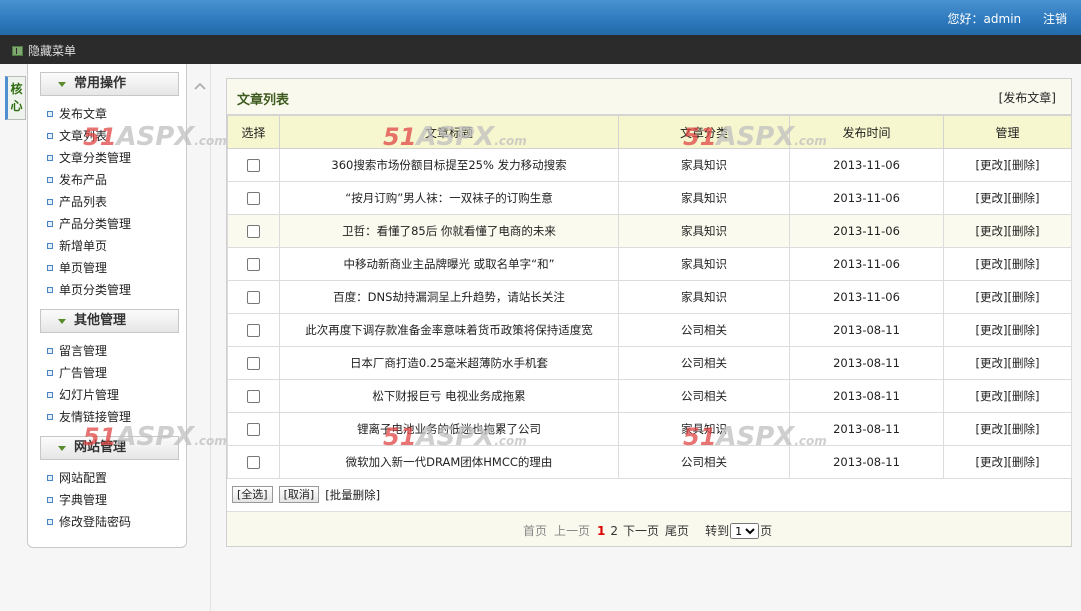  Describe the element at coordinates (109, 84) in the screenshot. I see `group-common-ops: 常用操作` at that location.